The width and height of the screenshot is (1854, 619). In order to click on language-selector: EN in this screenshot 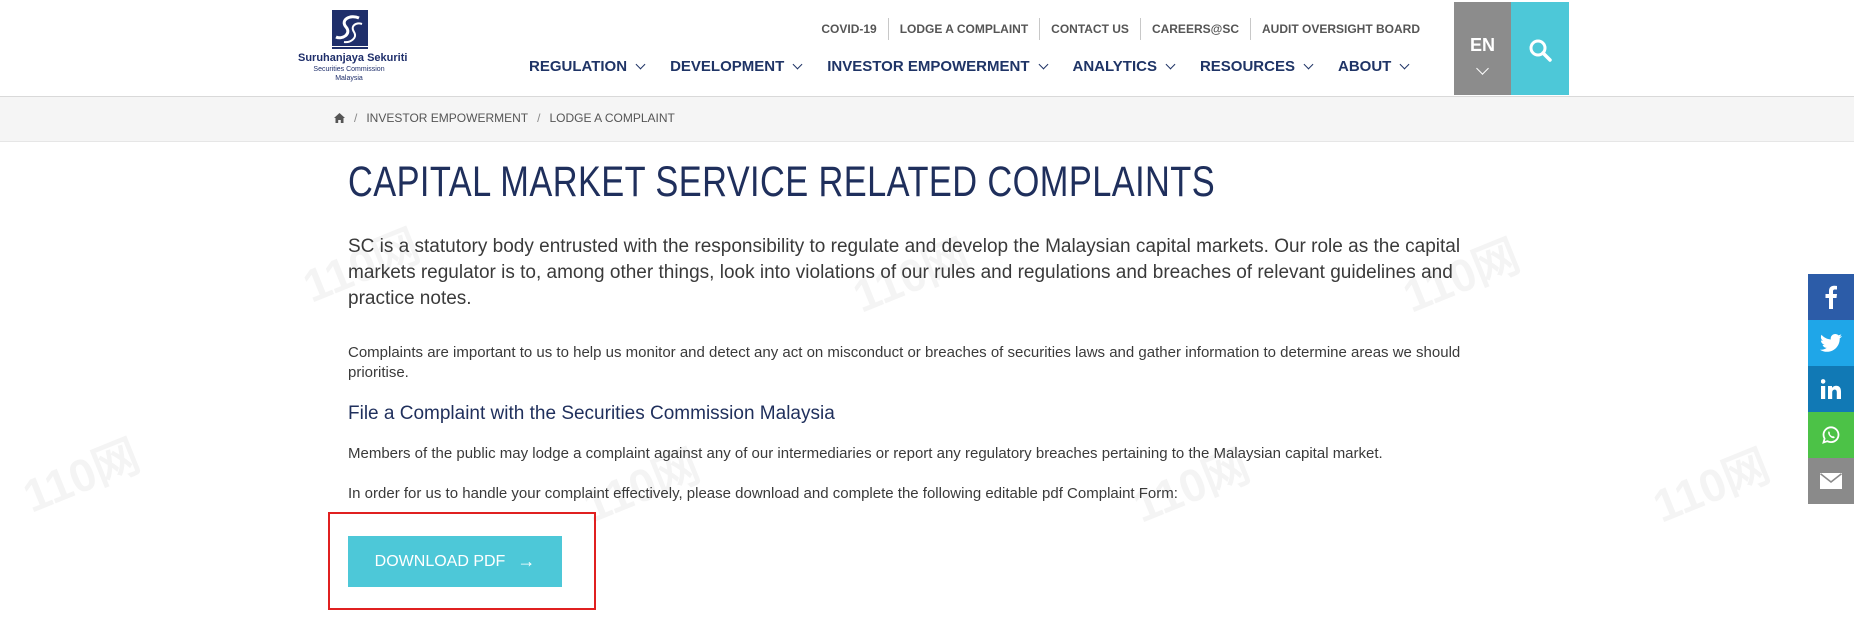, I will do `click(1482, 48)`.